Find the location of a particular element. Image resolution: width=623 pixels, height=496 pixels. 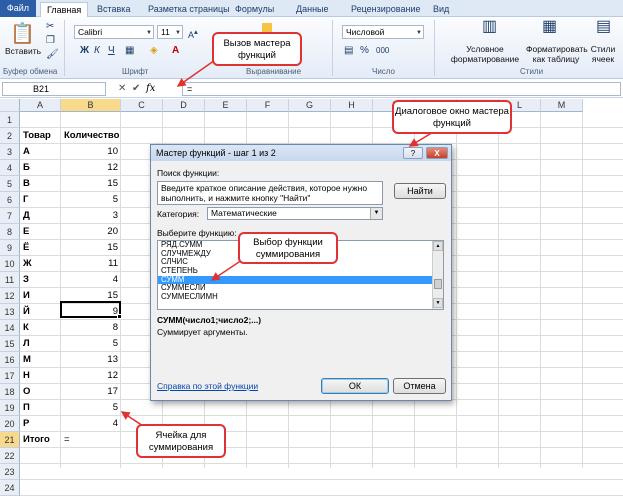

callout-sum-selection: Выбор функции суммирования is located at coordinates (288, 248).